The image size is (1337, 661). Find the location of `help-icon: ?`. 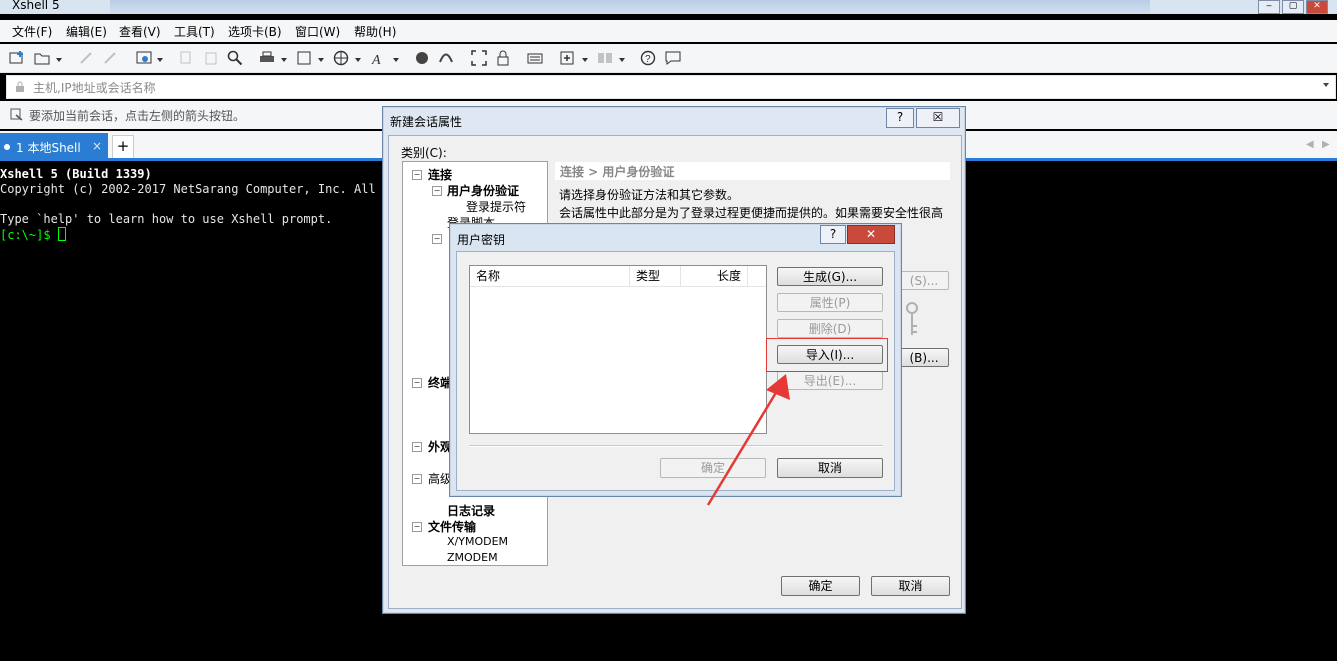

help-icon: ? is located at coordinates (648, 58).